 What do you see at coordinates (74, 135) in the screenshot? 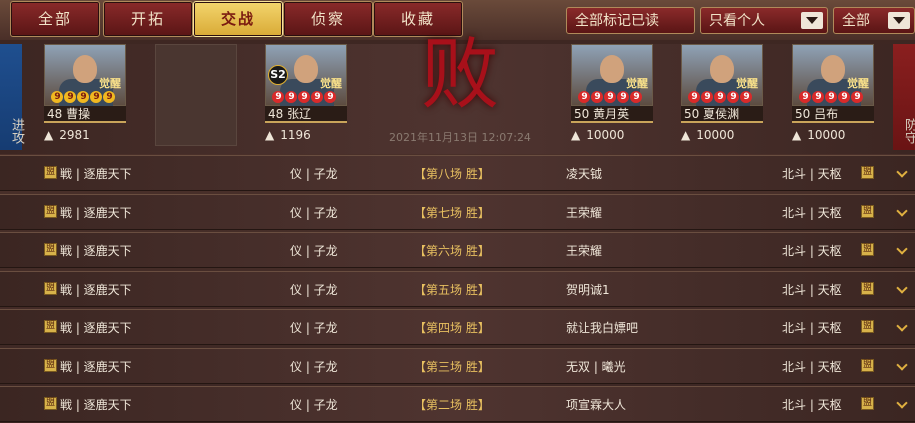
I see `troop-value: 2981` at bounding box center [74, 135].